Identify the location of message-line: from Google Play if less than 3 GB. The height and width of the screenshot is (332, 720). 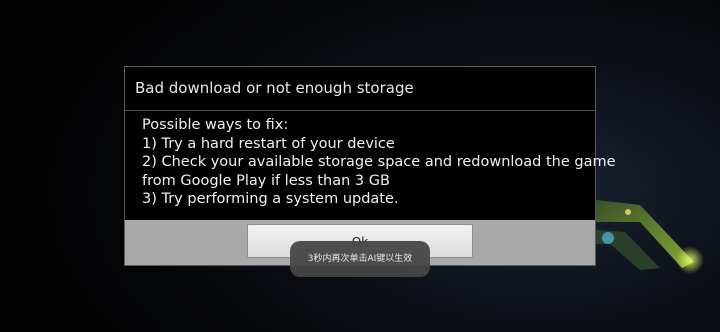
(266, 180).